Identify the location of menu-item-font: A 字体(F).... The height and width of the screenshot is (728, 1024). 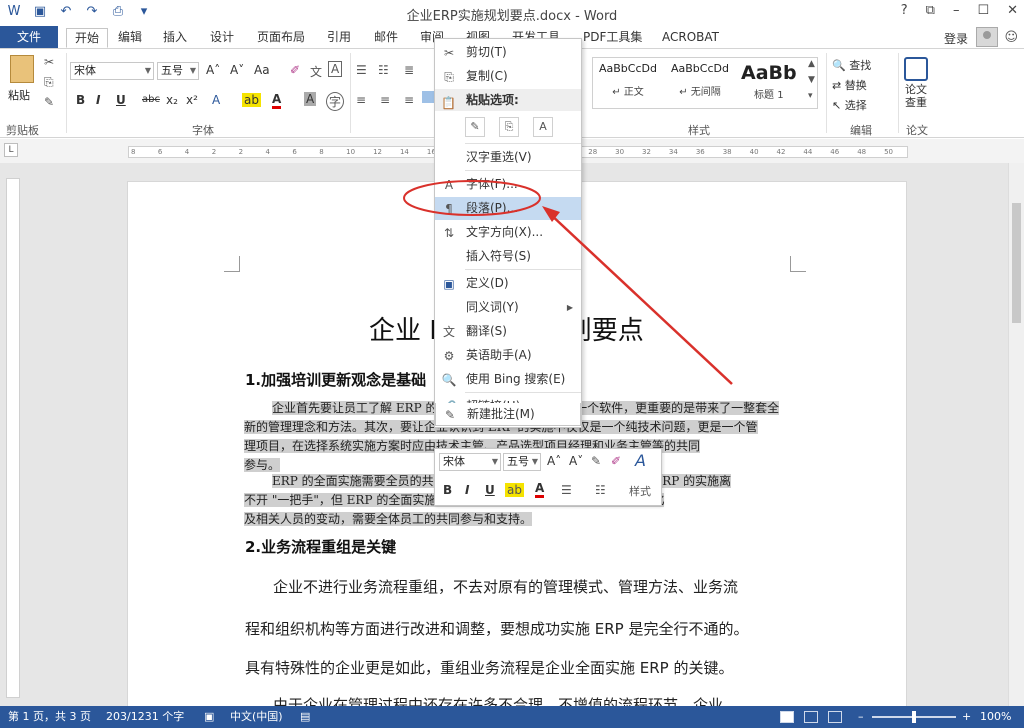
(508, 184).